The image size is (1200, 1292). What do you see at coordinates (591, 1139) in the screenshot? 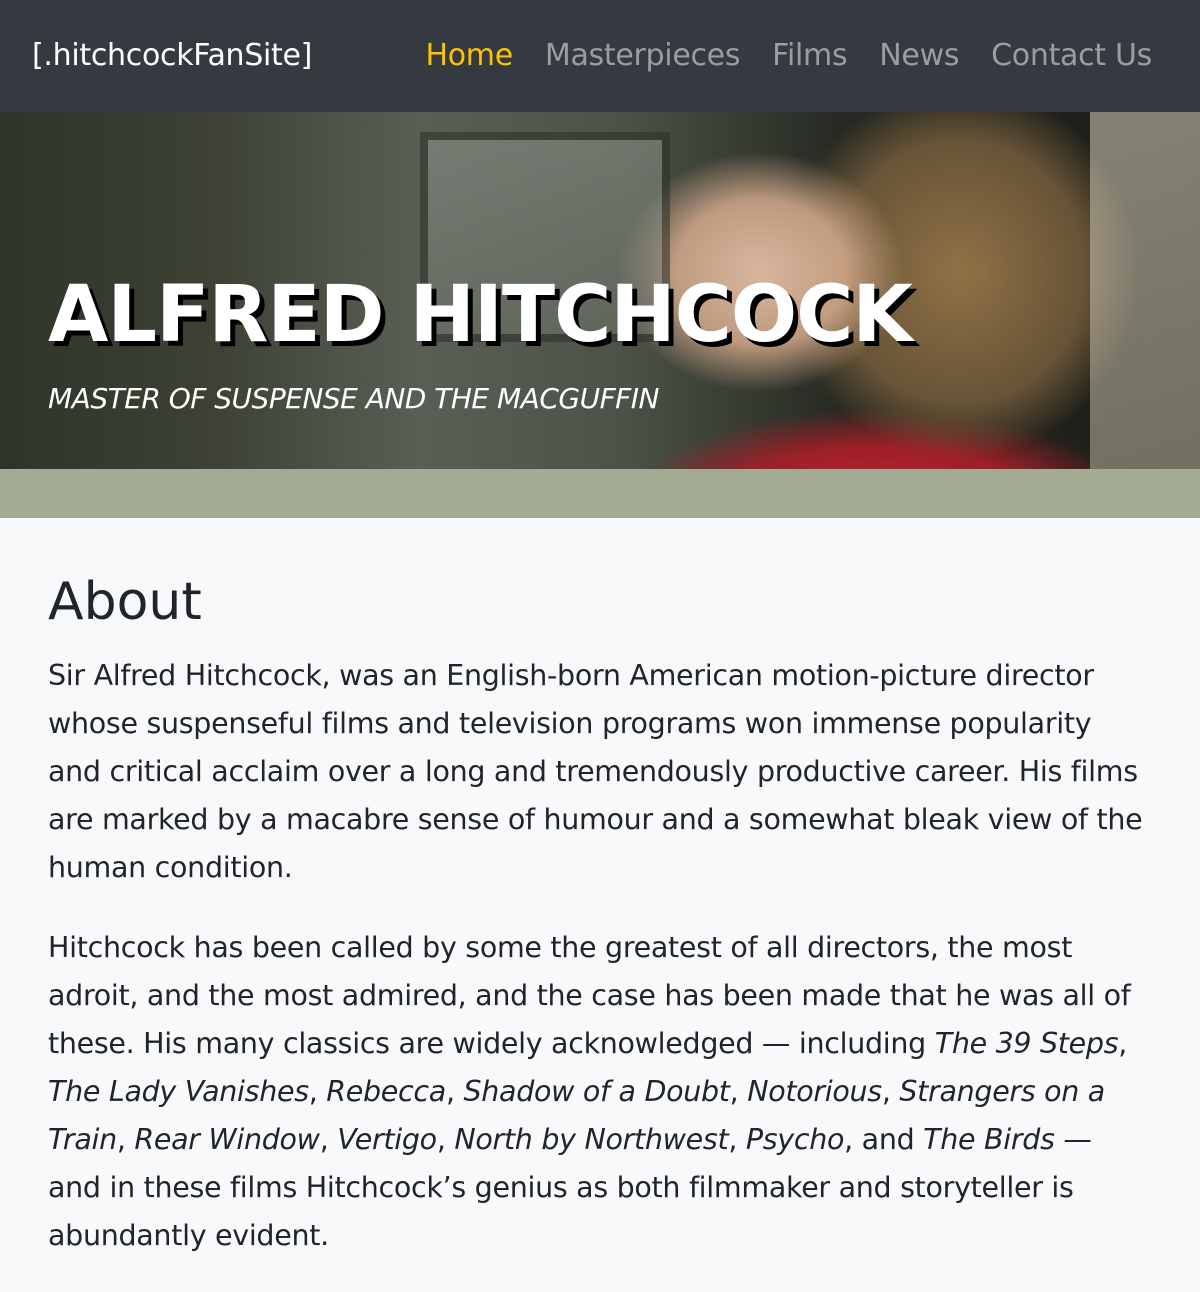
I see `film-title: North by Northwest` at bounding box center [591, 1139].